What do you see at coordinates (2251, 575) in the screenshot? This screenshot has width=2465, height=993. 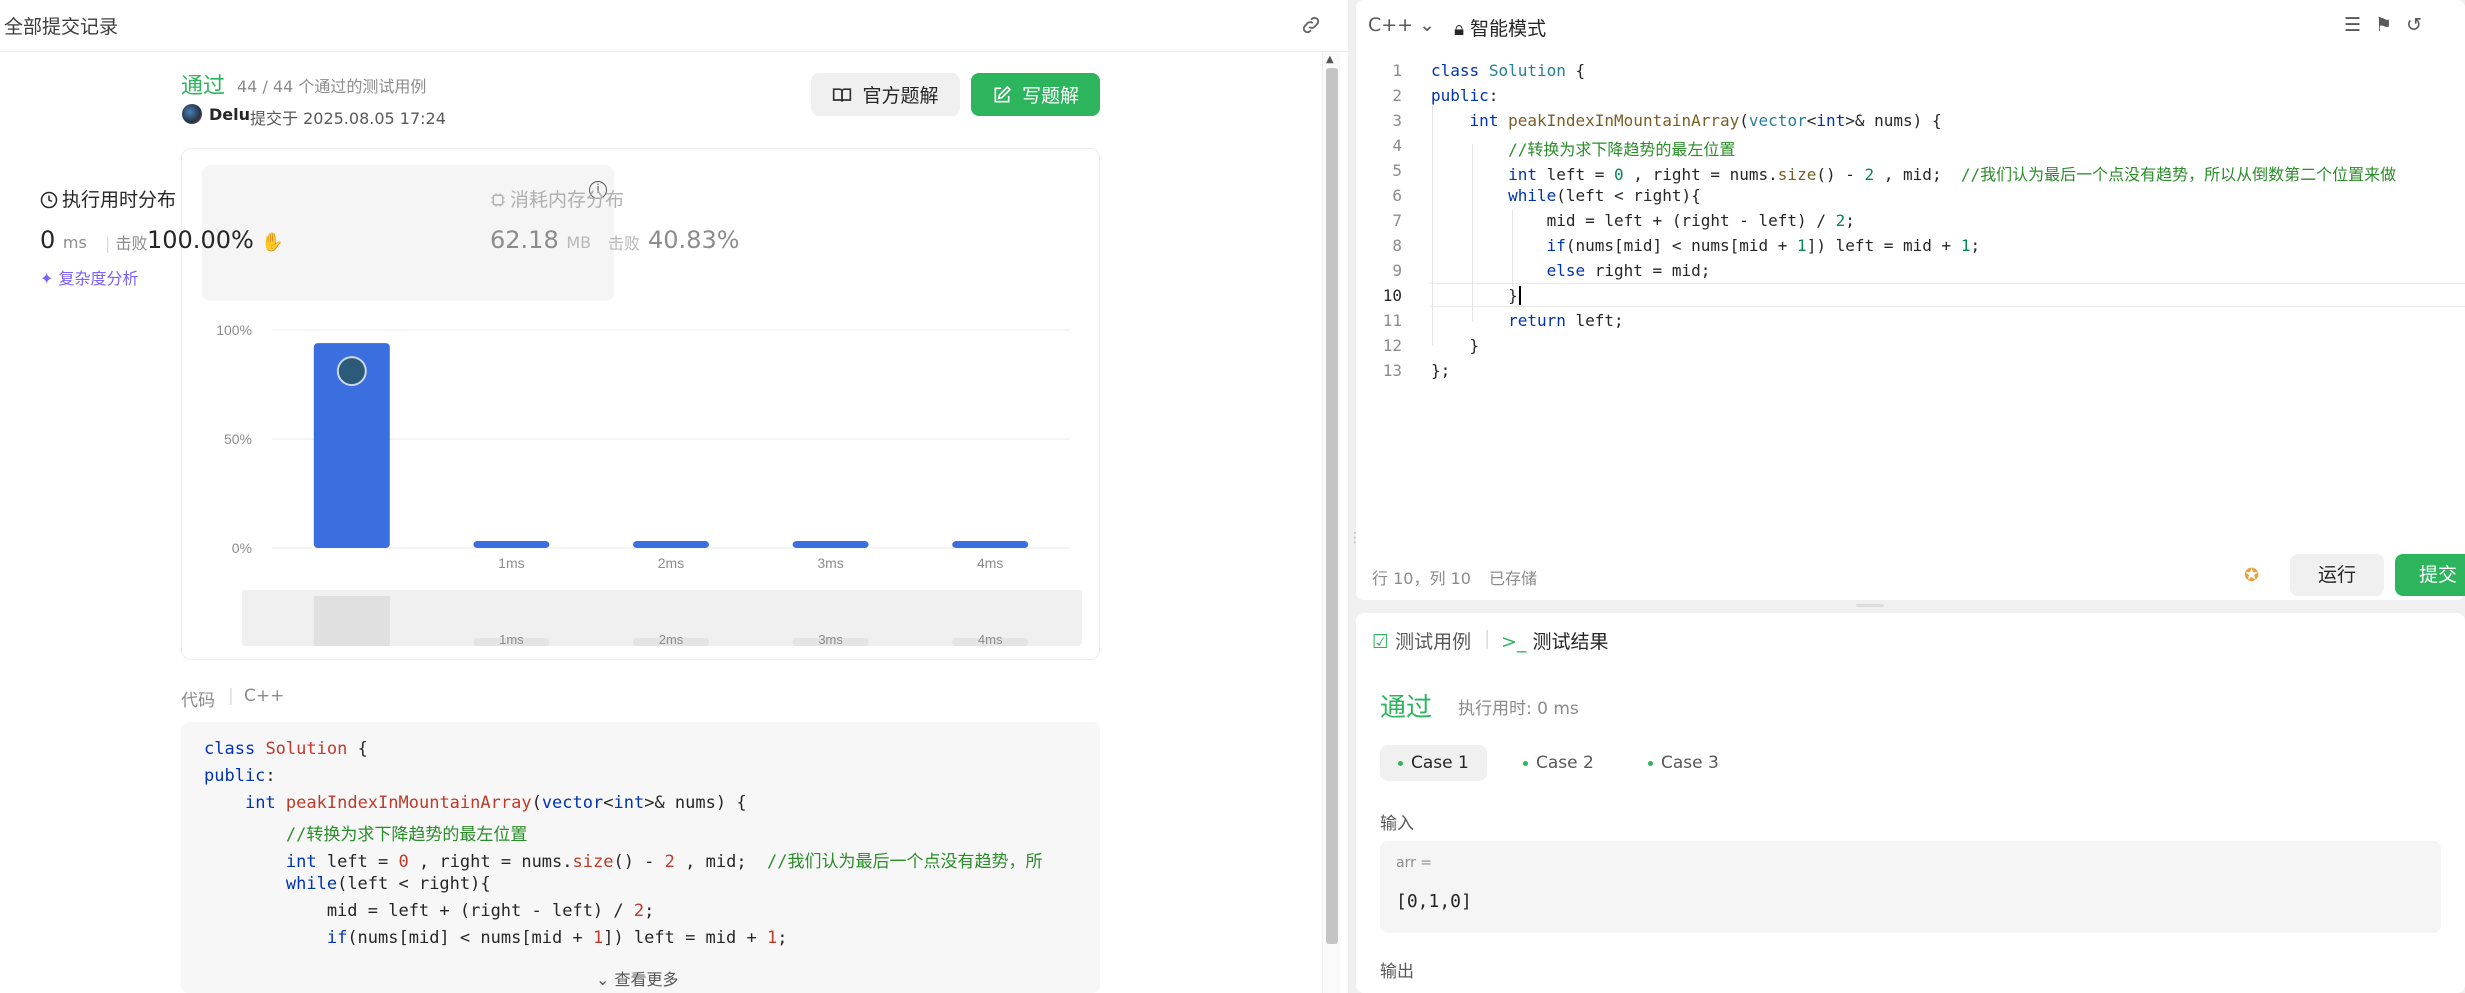 I see `debug-icon: ✪` at bounding box center [2251, 575].